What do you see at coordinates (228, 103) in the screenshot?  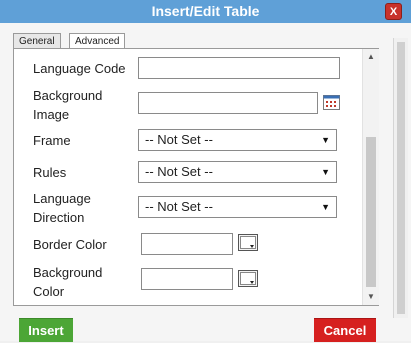 I see `background-image-input` at bounding box center [228, 103].